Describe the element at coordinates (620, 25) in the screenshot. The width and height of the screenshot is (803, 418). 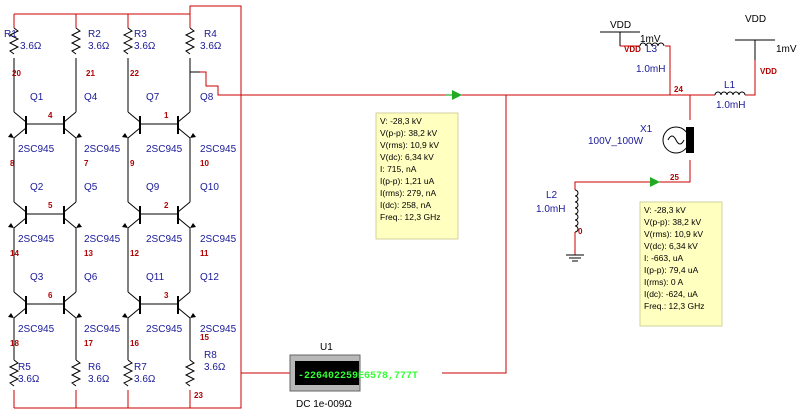
I see `vdd-left-label: VDD` at that location.